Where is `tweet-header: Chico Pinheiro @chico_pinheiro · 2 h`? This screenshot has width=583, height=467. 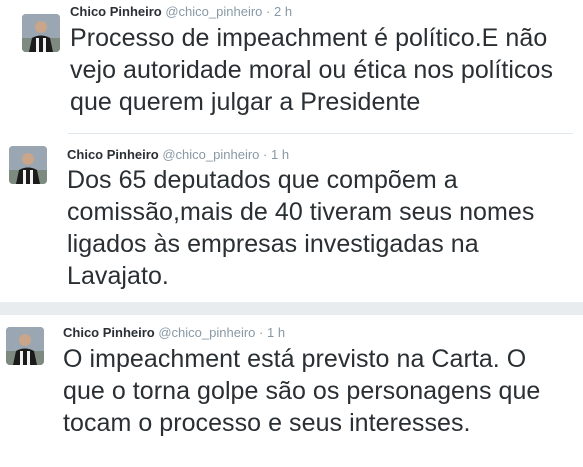 tweet-header: Chico Pinheiro @chico_pinheiro · 2 h is located at coordinates (181, 12).